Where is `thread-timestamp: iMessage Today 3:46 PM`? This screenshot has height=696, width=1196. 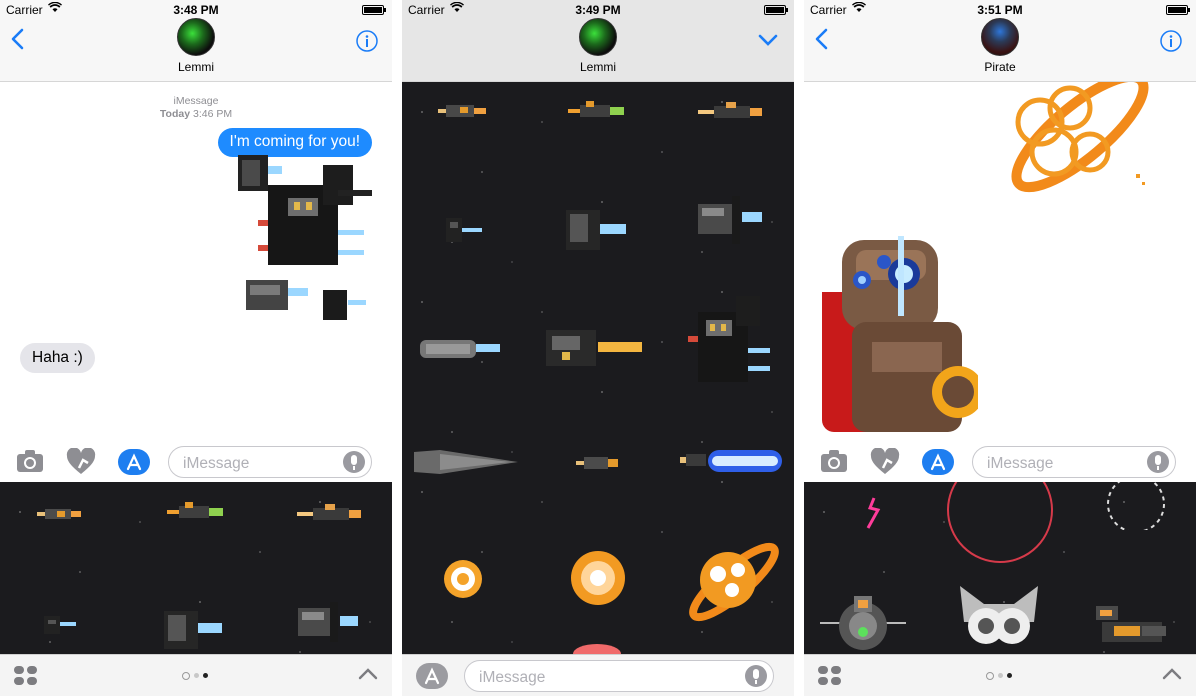
thread-timestamp: iMessage Today 3:46 PM is located at coordinates (196, 108).